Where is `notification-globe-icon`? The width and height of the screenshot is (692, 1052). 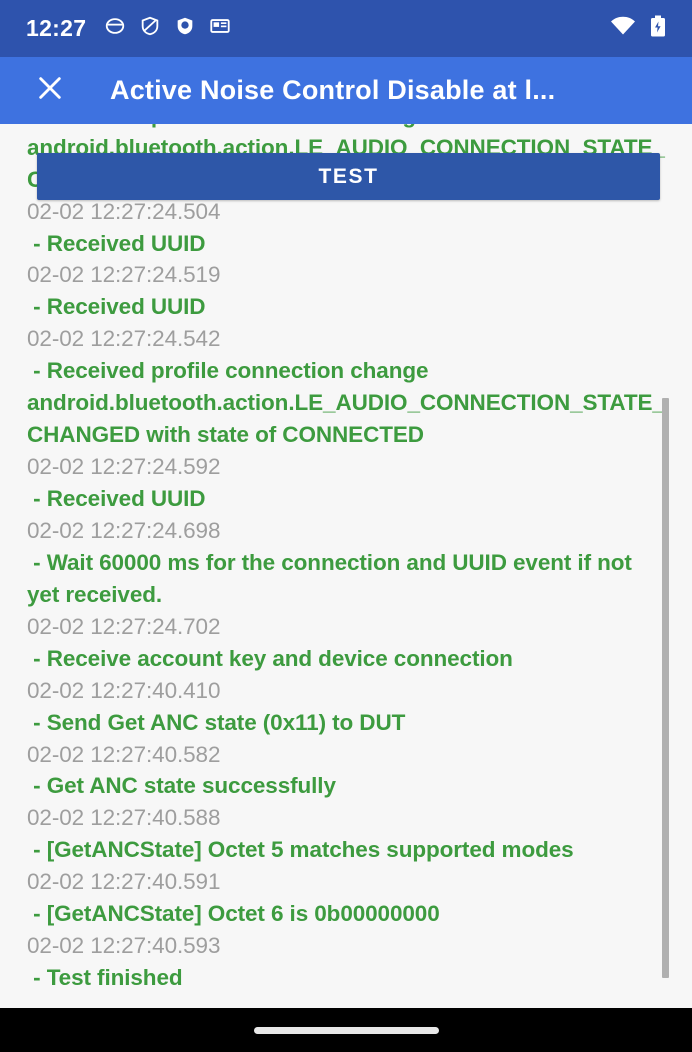 notification-globe-icon is located at coordinates (185, 28).